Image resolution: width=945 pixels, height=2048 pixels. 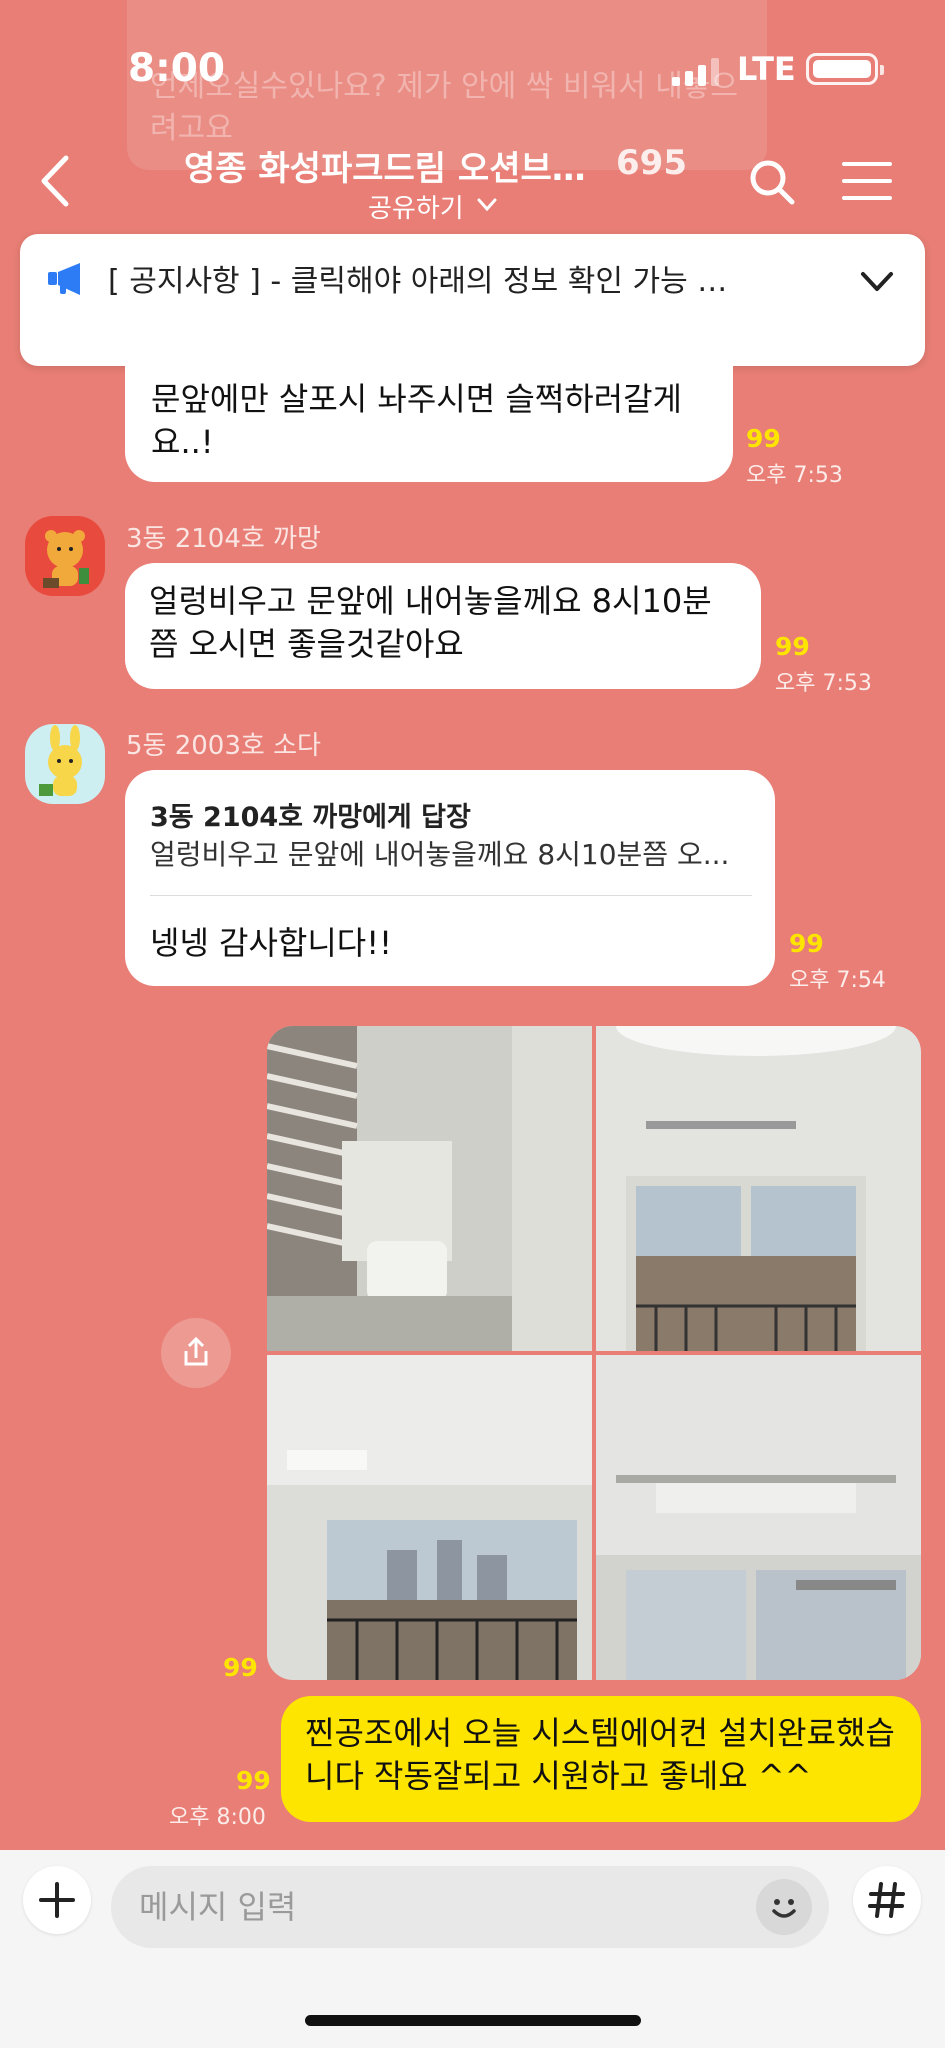 I want to click on message-time: 오후 8:00, so click(x=217, y=1817).